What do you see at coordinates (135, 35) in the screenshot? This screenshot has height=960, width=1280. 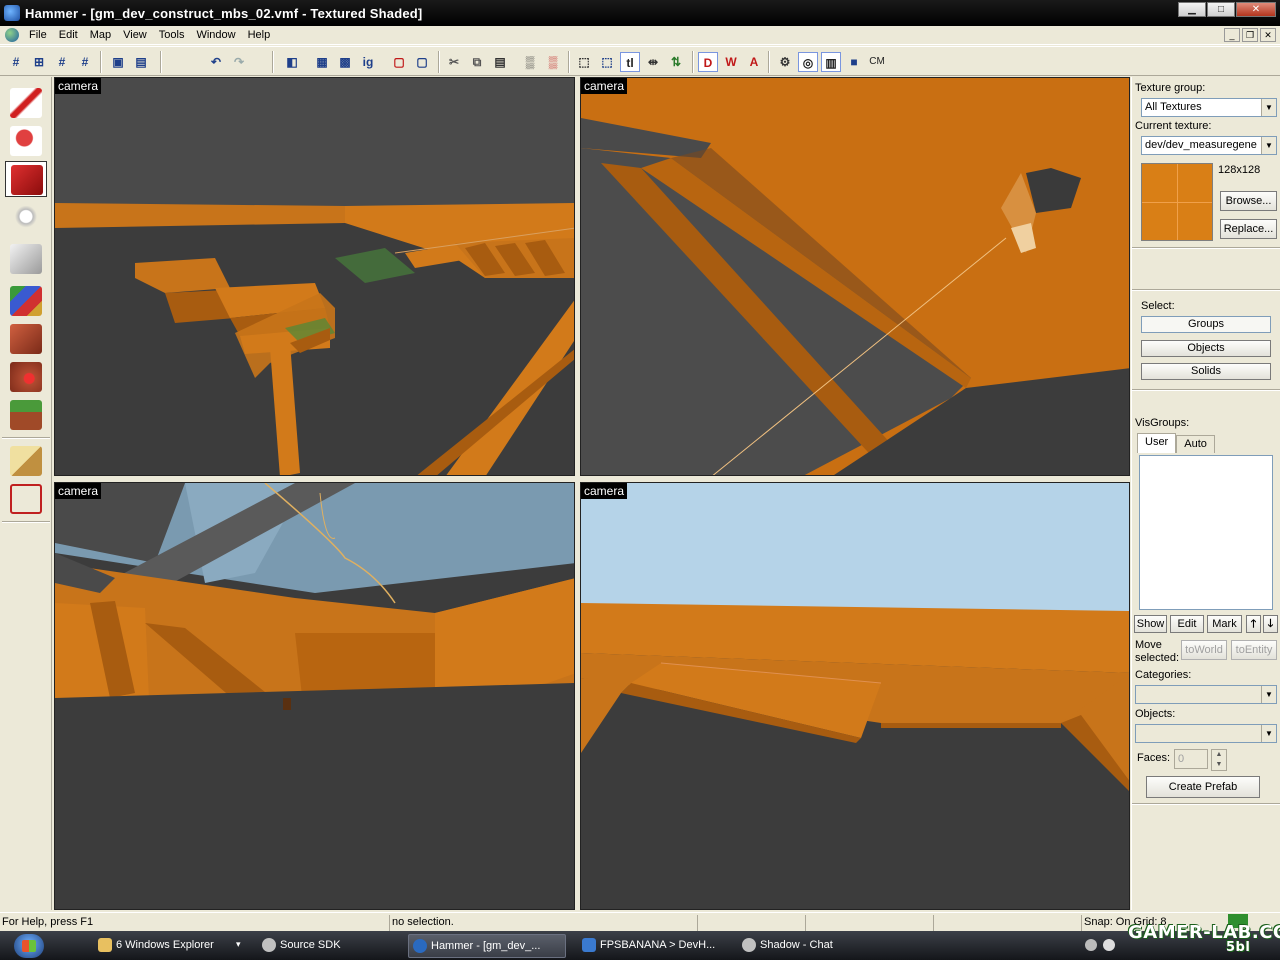 I see `menu-view: View` at bounding box center [135, 35].